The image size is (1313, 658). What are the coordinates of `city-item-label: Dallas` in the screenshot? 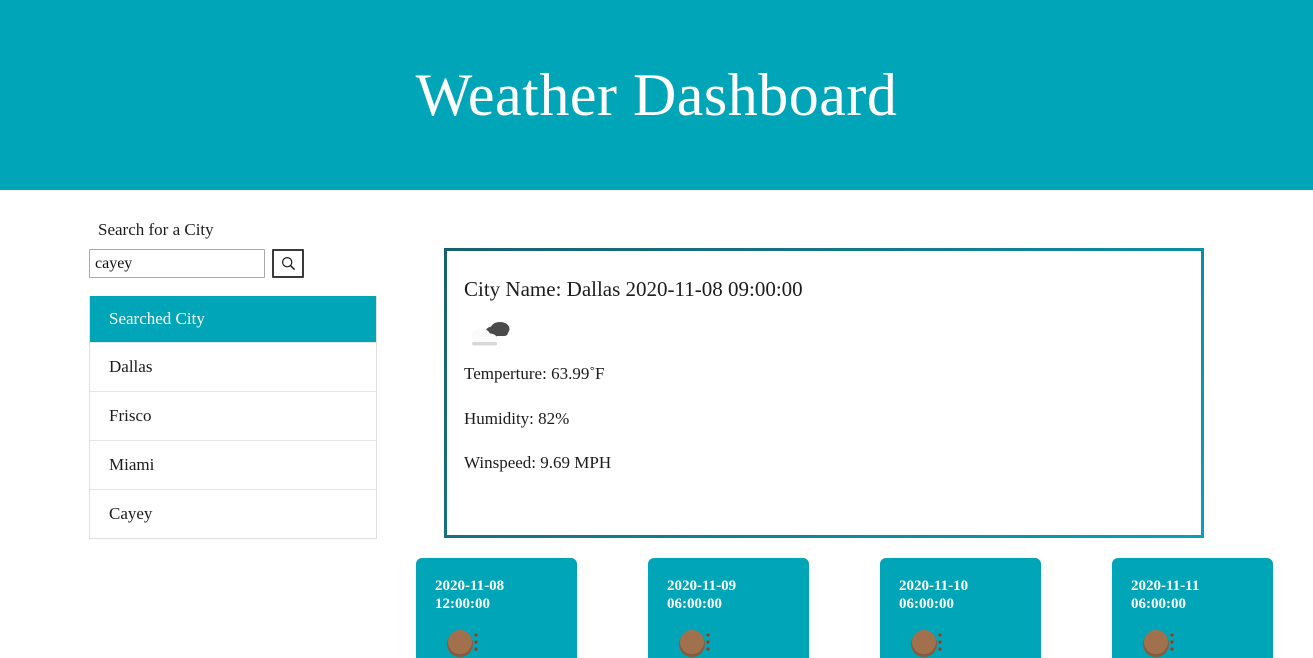 It's located at (131, 367).